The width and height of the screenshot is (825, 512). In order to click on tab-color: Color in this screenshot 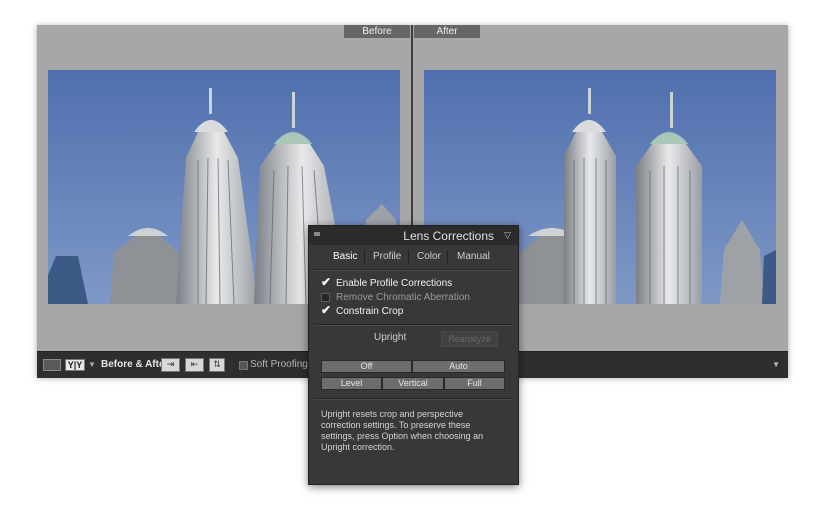, I will do `click(429, 256)`.